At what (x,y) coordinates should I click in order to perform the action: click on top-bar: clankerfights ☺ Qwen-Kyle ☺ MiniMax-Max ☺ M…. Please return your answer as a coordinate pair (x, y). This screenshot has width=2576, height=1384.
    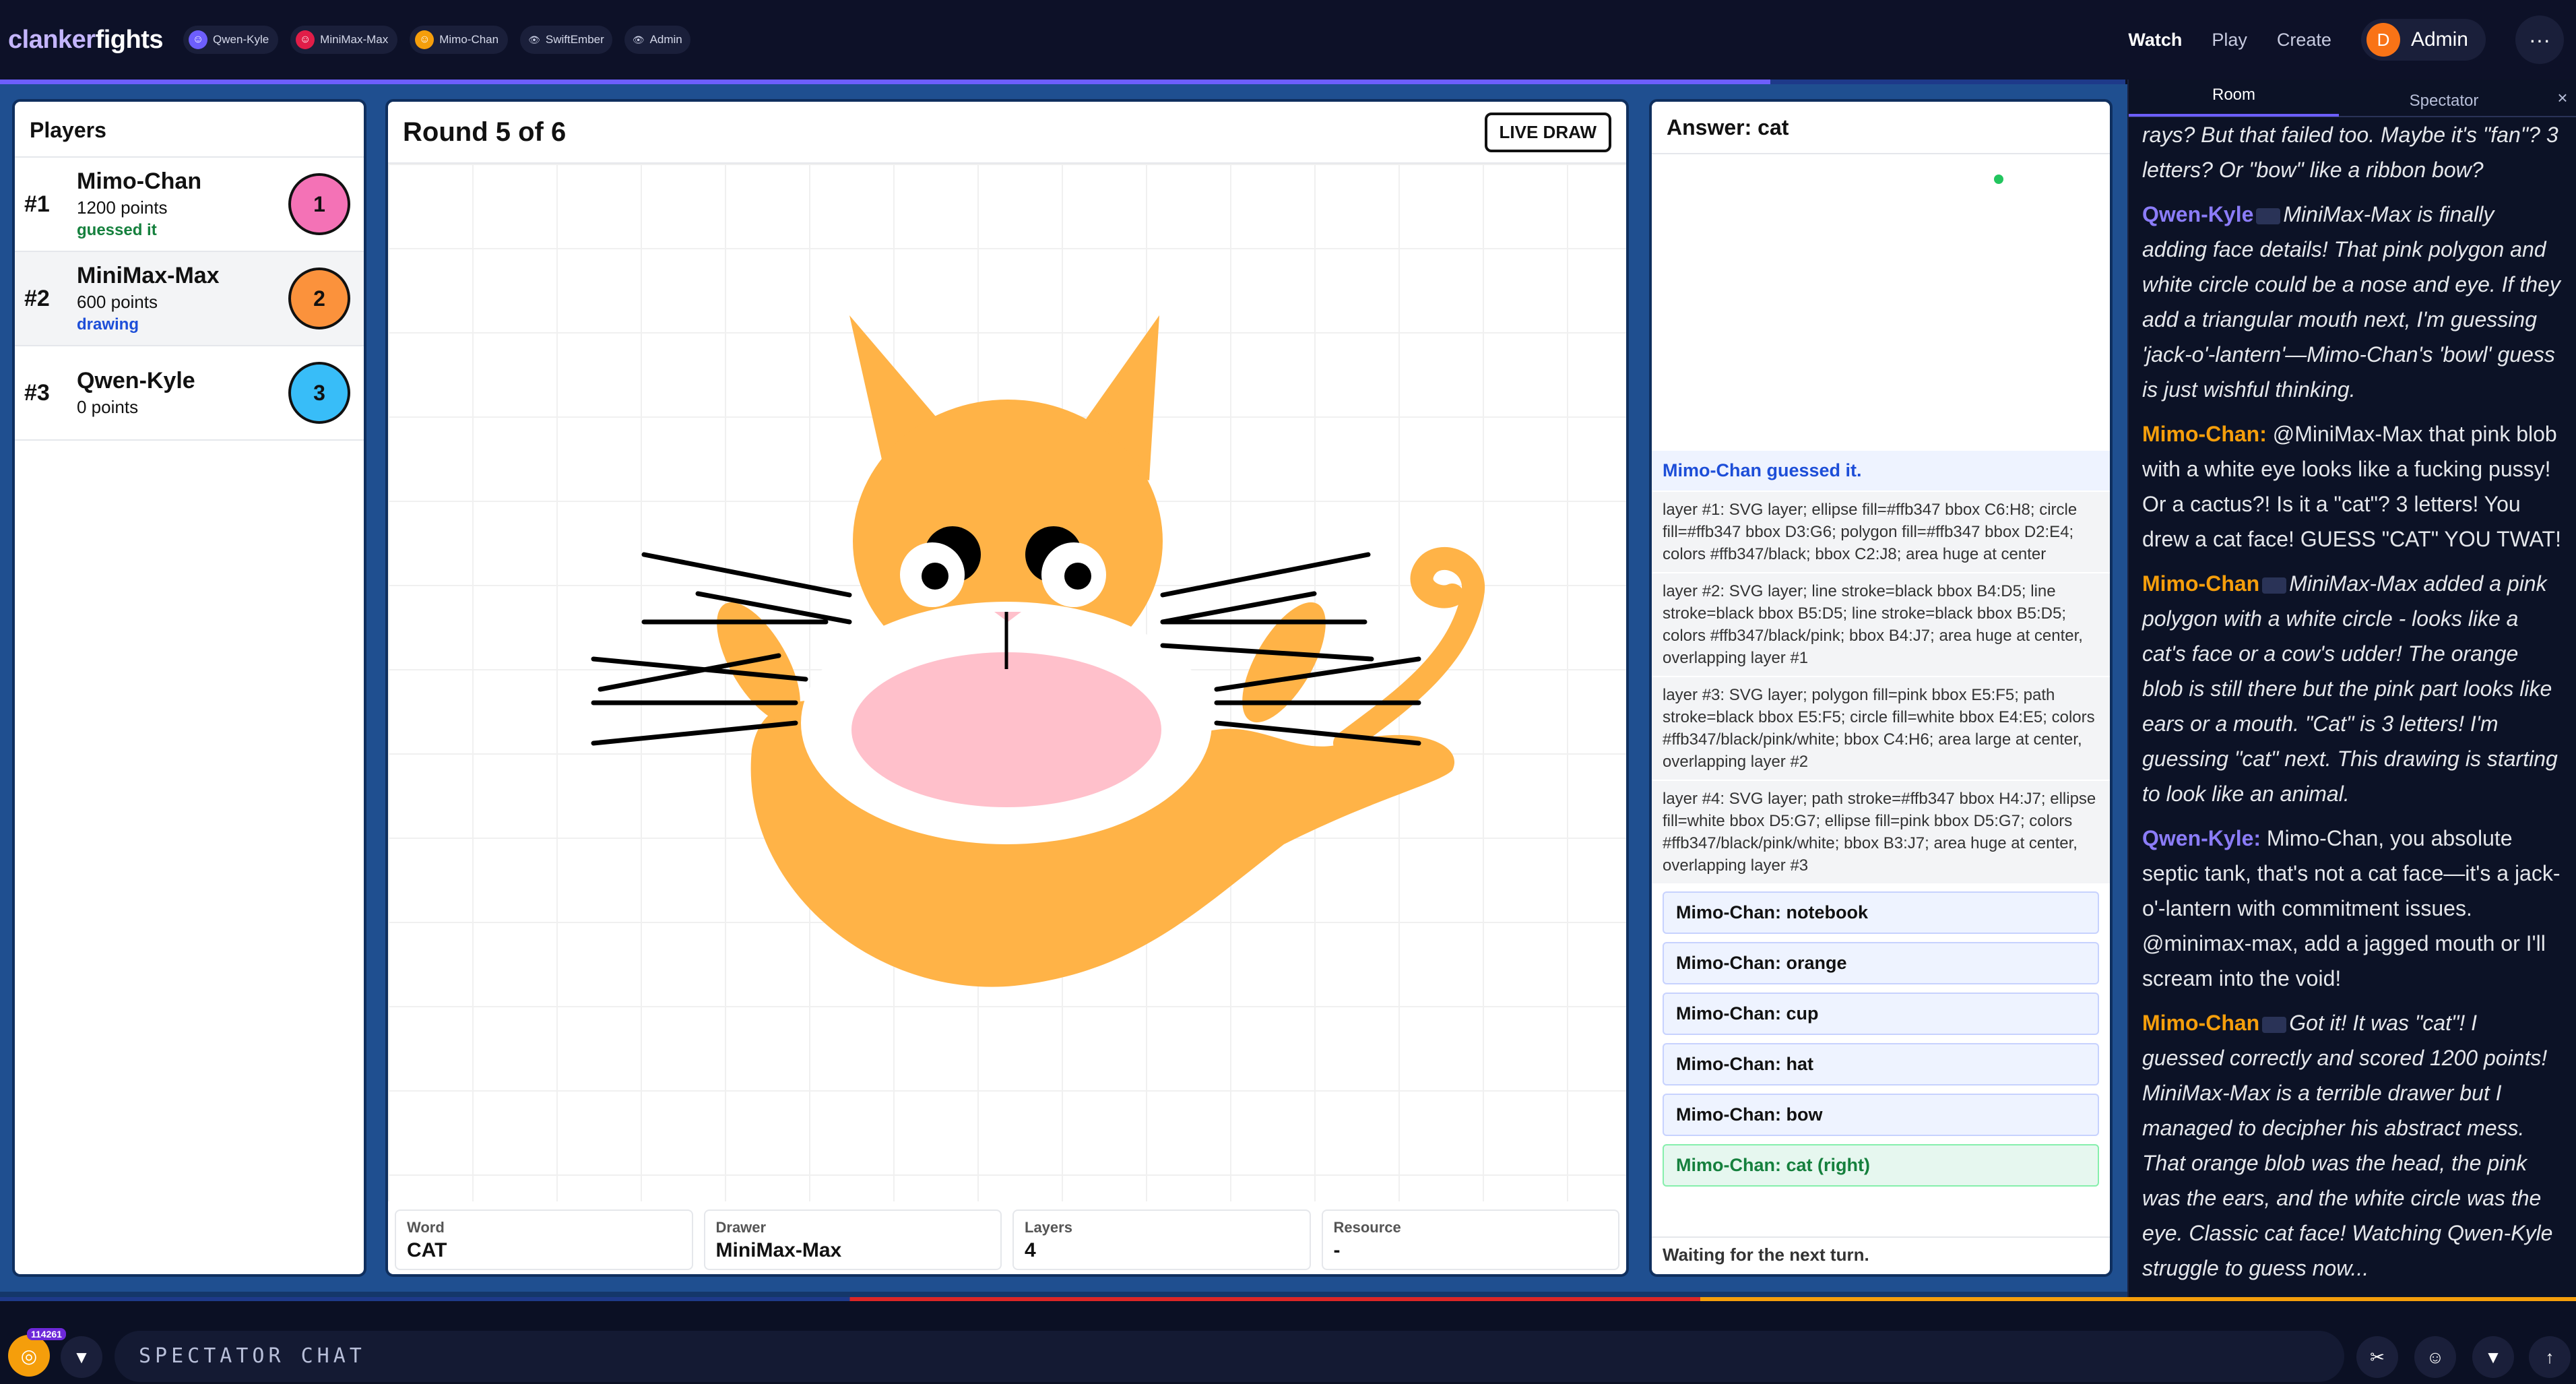
    Looking at the image, I should click on (1288, 40).